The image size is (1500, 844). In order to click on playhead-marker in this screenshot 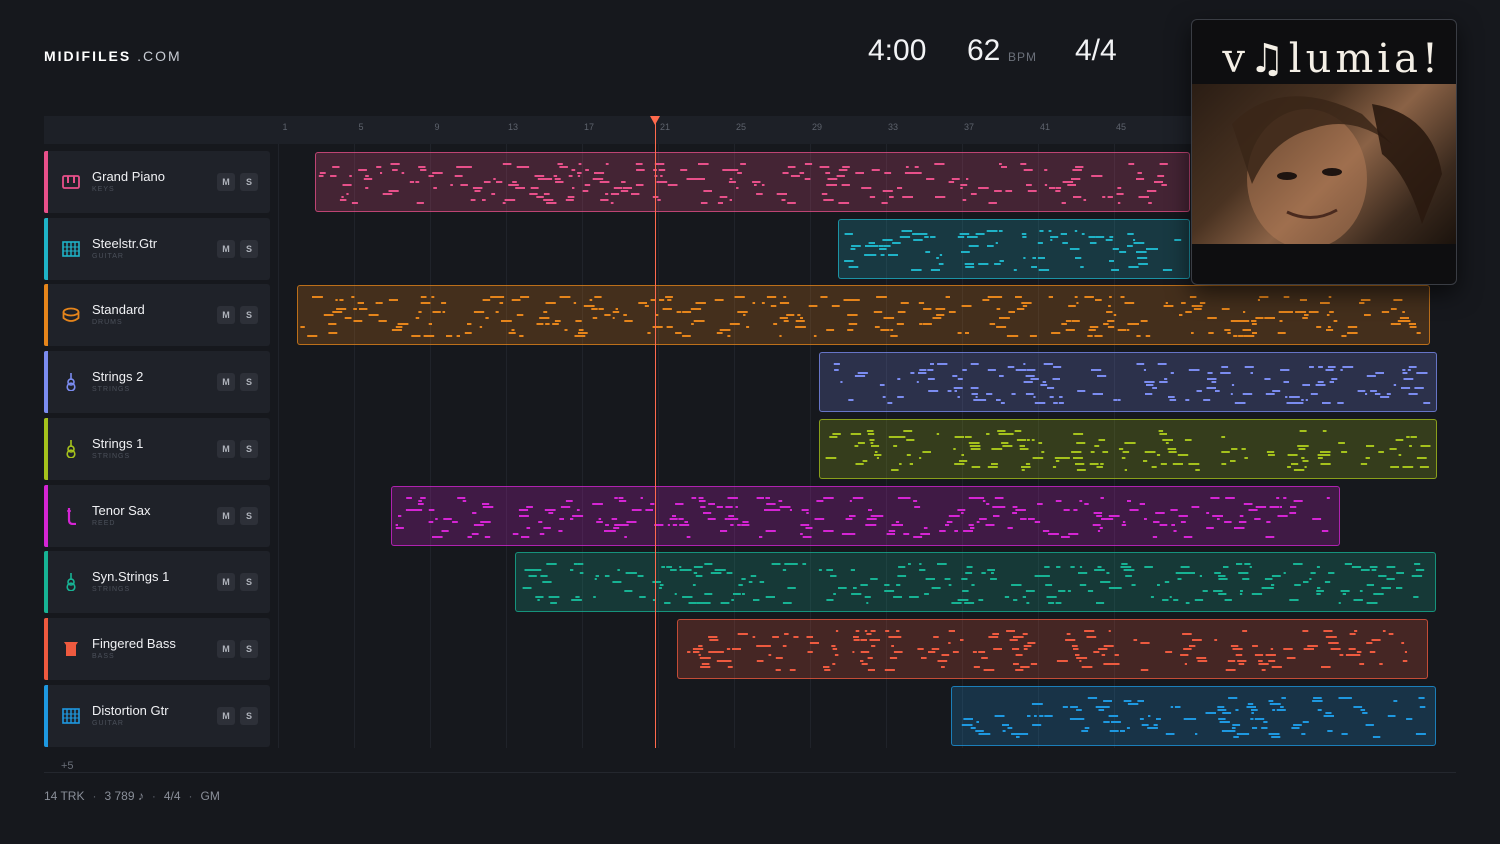, I will do `click(655, 120)`.